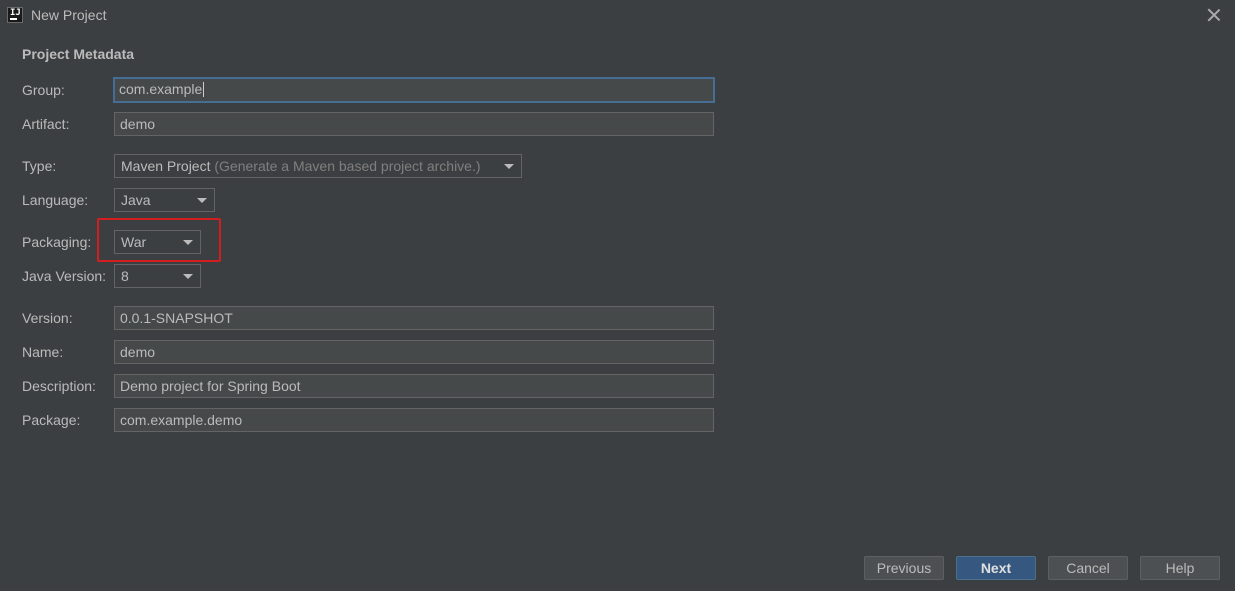 This screenshot has height=591, width=1235. I want to click on description-label: Description:, so click(59, 386).